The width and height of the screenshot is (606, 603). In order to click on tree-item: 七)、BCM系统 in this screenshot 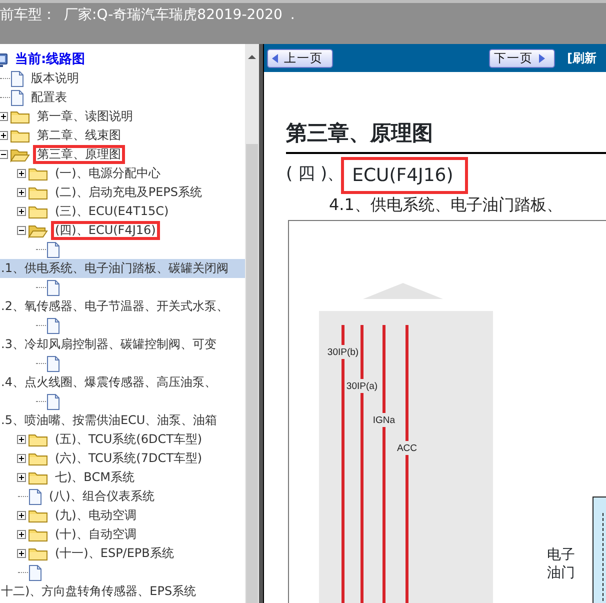, I will do `click(94, 477)`.